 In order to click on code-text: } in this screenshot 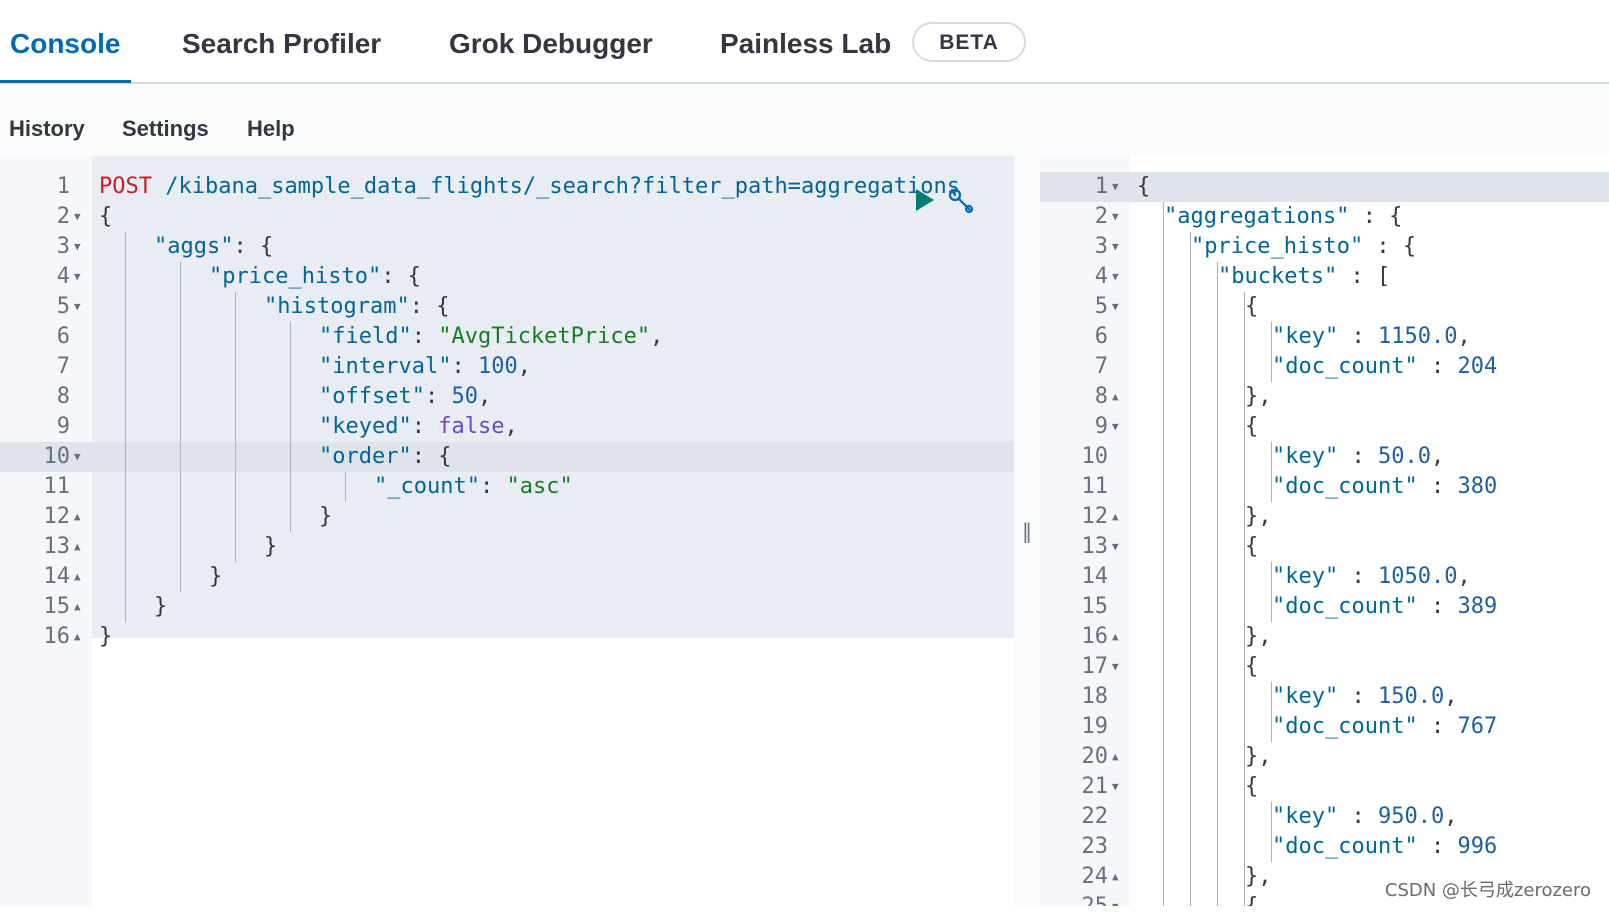, I will do `click(160, 607)`.